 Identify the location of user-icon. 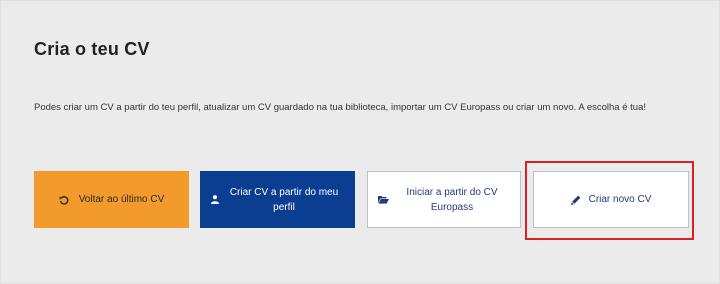
(215, 199).